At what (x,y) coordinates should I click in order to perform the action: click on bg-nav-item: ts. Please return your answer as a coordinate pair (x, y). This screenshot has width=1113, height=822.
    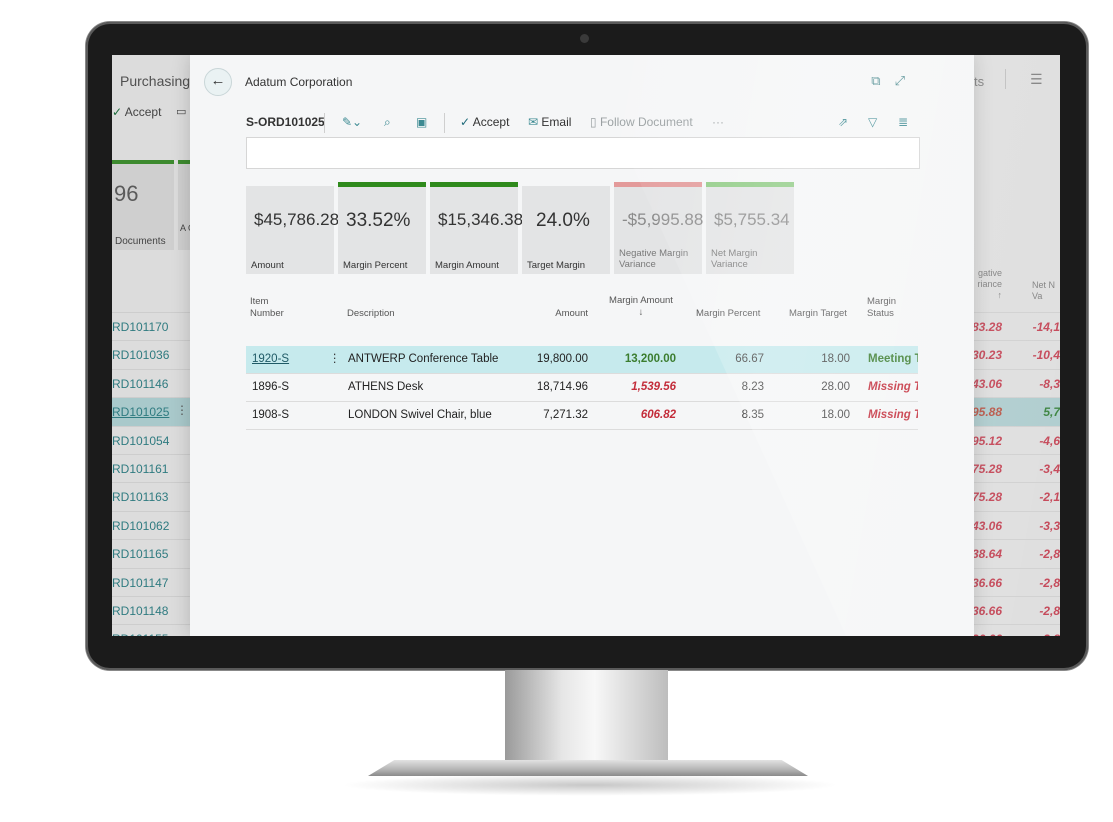
    Looking at the image, I should click on (979, 81).